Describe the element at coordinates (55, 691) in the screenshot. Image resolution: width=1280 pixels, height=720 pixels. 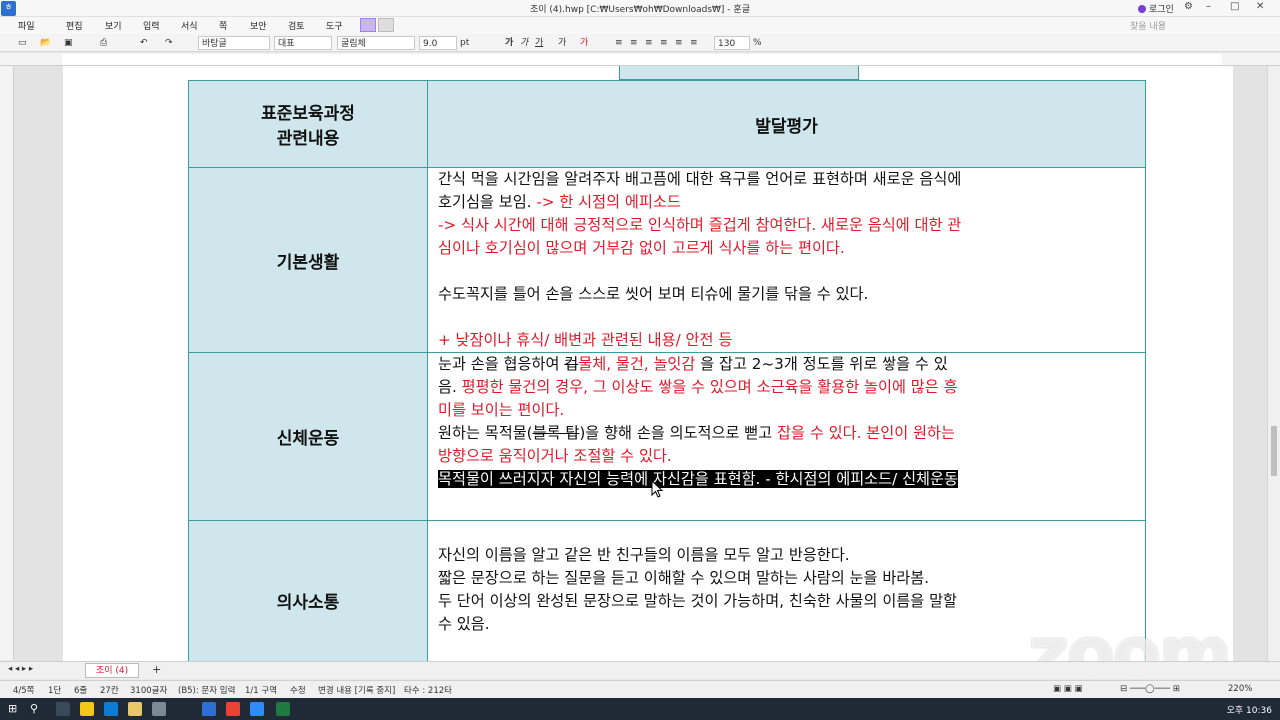
I see `status-column: 1단` at that location.